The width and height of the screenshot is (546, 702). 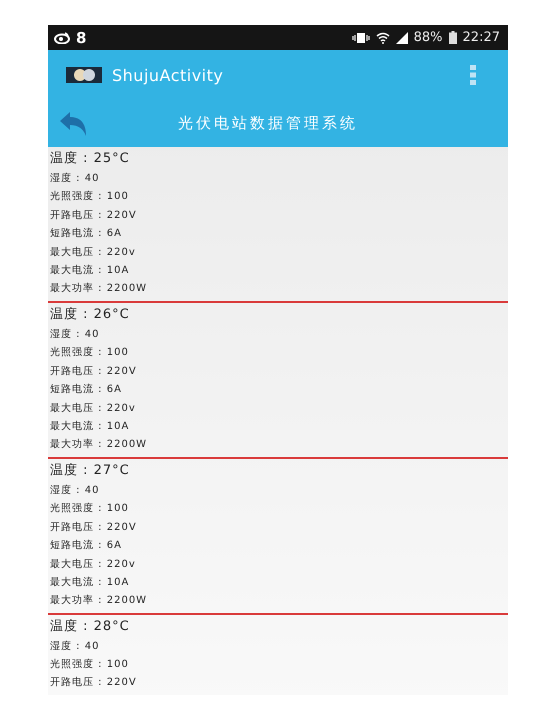 I want to click on record-heading: 温度 : 25°C, so click(x=90, y=159).